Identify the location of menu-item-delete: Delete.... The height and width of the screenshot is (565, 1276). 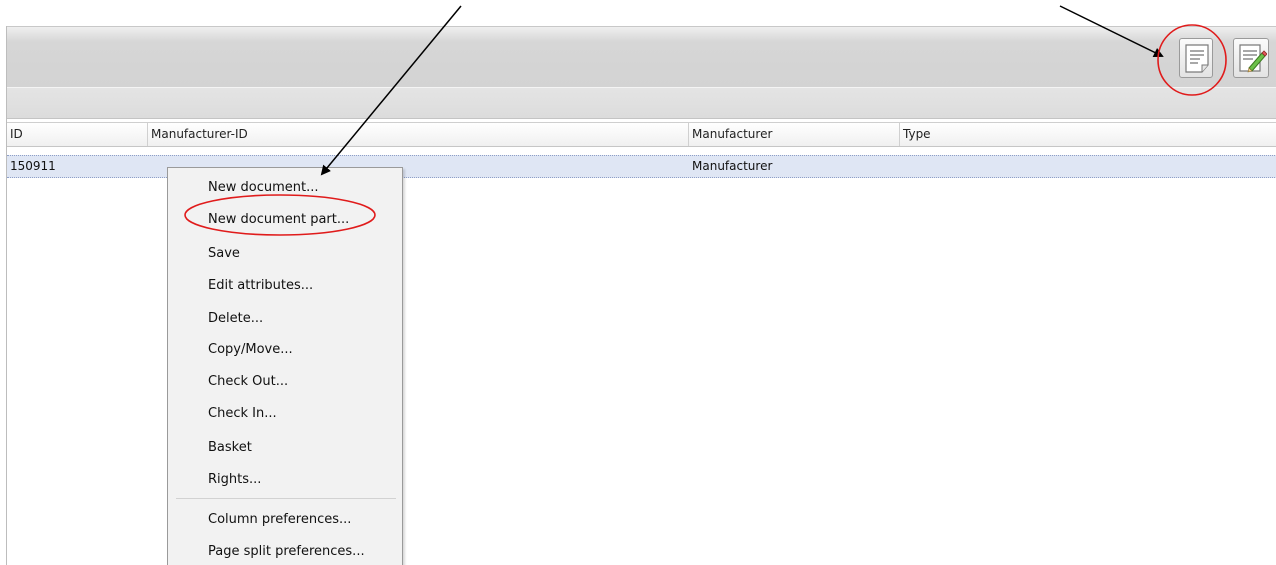
(285, 319).